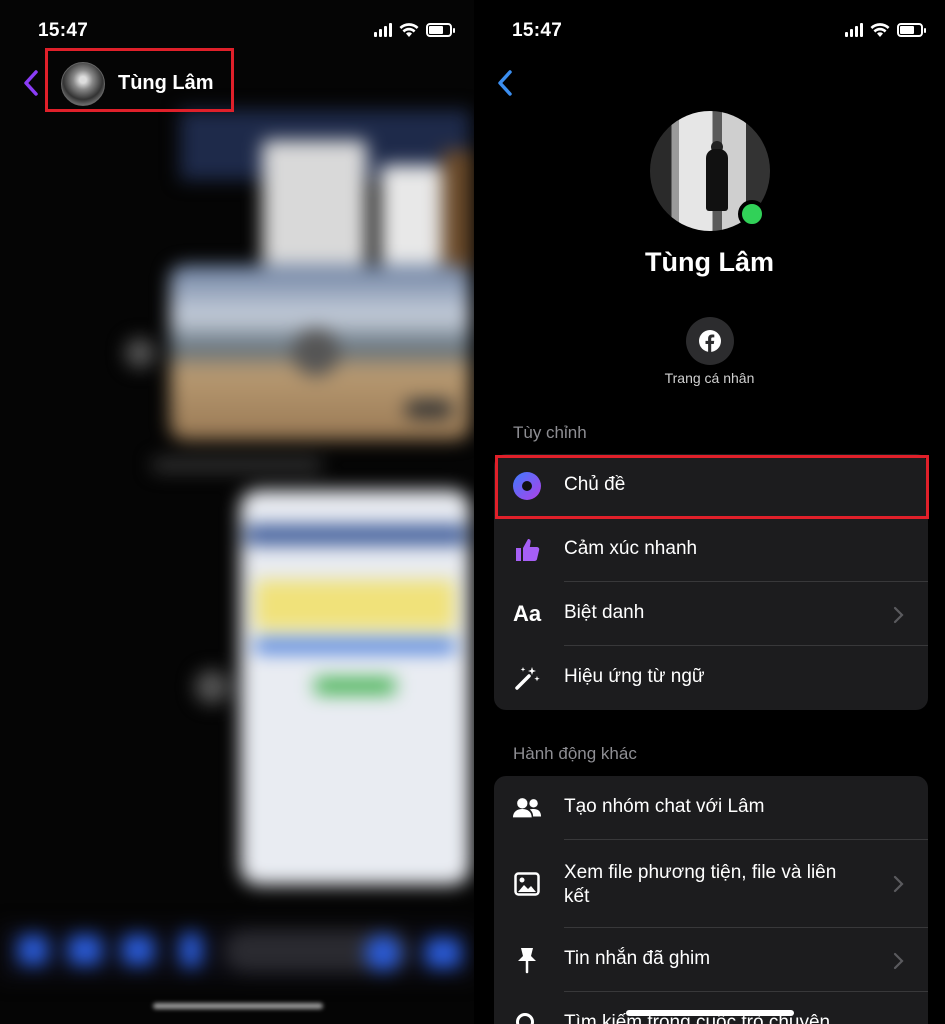  Describe the element at coordinates (527, 884) in the screenshot. I see `image-icon` at that location.